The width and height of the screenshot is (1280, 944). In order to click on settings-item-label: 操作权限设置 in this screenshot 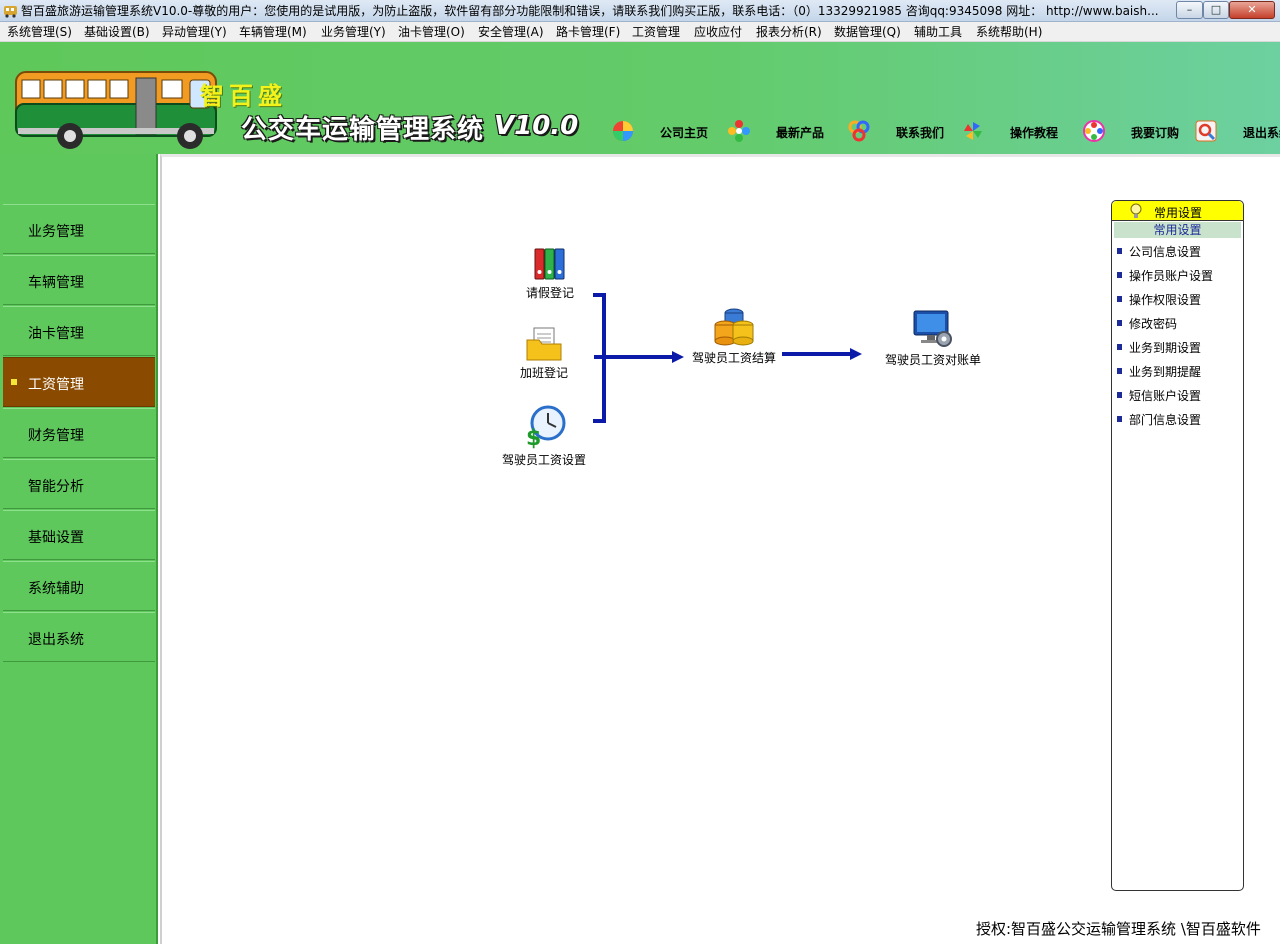, I will do `click(1165, 300)`.